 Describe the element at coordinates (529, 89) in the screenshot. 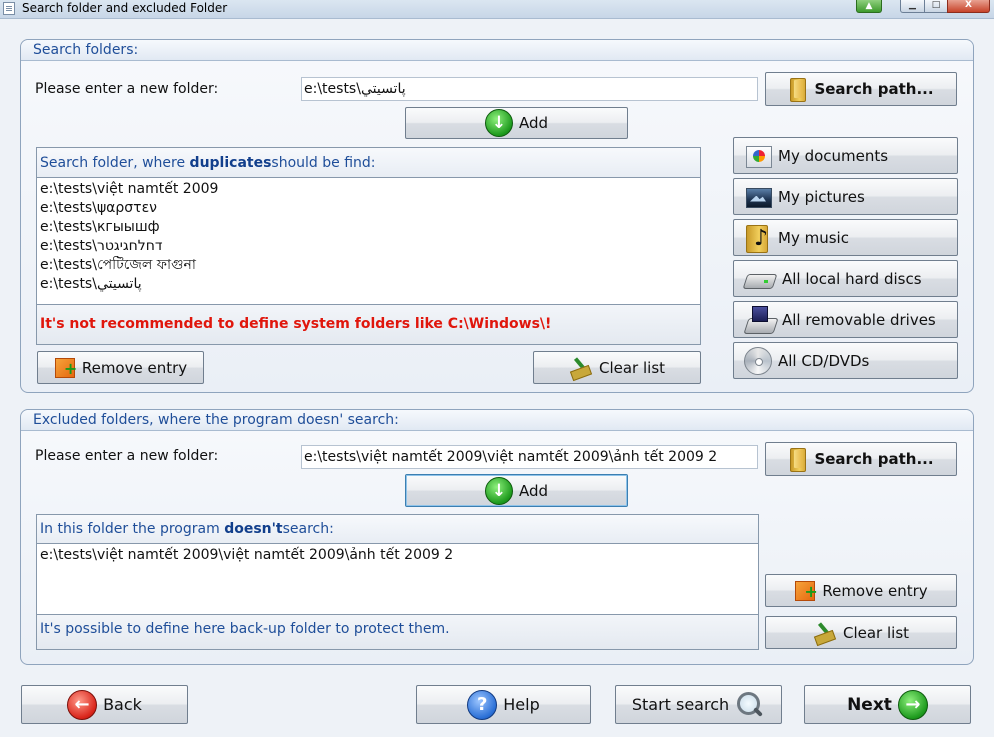

I see `search-new-folder-input: e:\tests\پاتسيتي` at that location.